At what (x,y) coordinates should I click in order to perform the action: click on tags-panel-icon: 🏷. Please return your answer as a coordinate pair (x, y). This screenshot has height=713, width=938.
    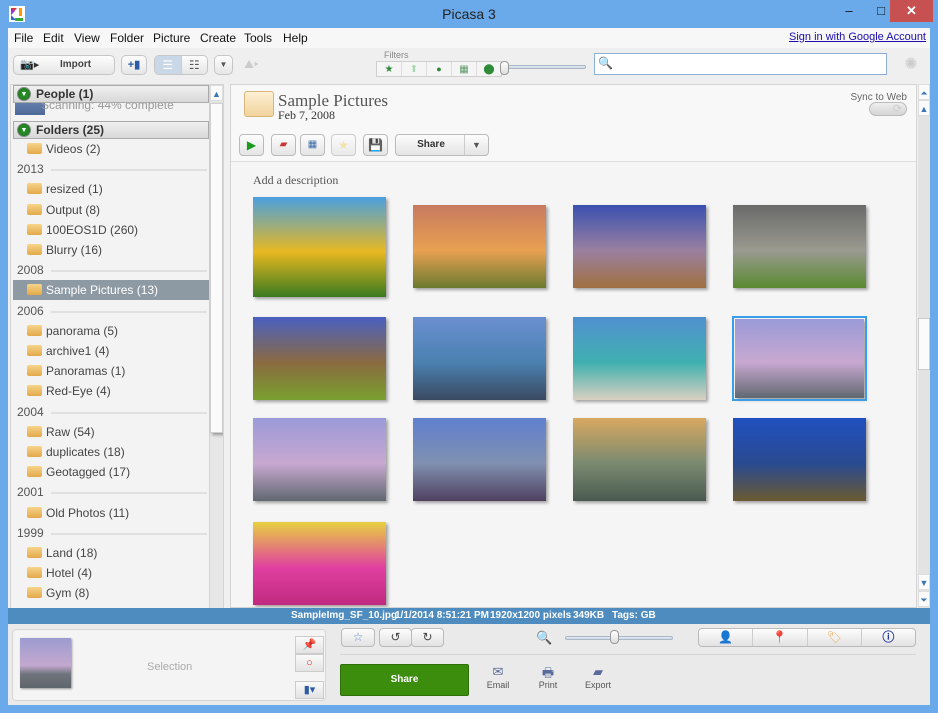
    Looking at the image, I should click on (835, 637).